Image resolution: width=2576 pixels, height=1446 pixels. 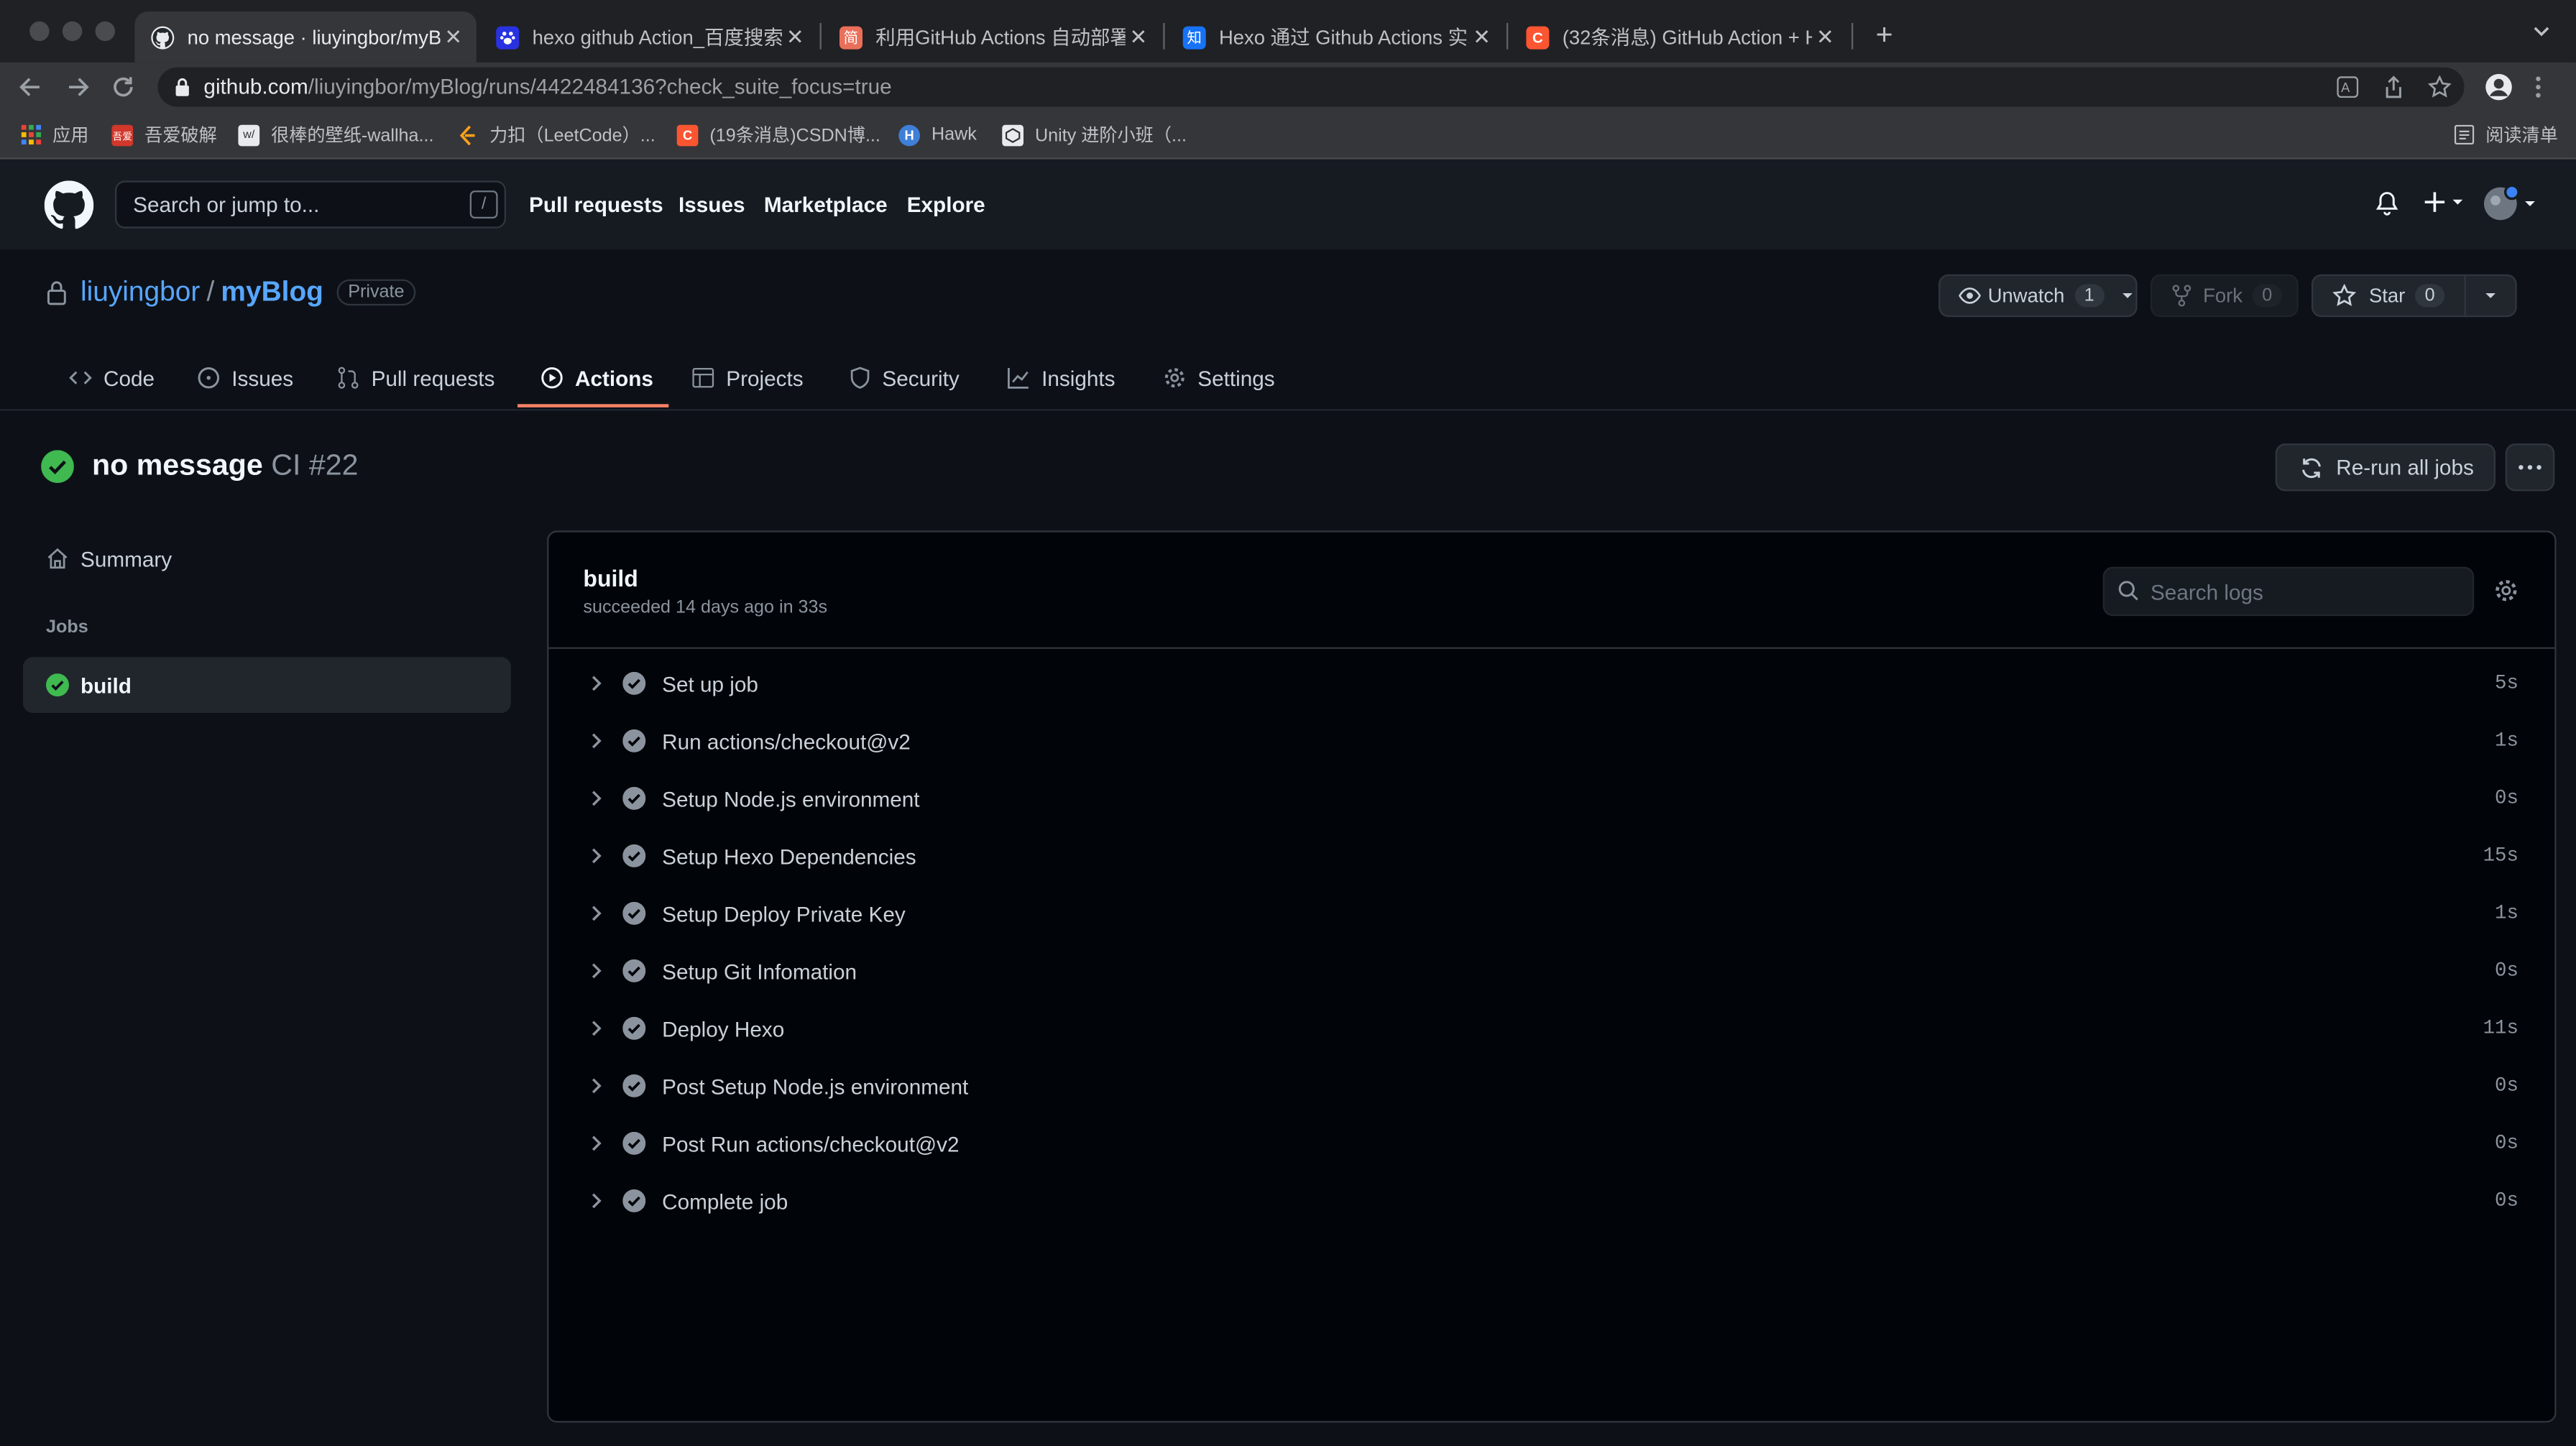 I want to click on rerun-all-jobs-button: Re-run all jobs, so click(x=2385, y=467).